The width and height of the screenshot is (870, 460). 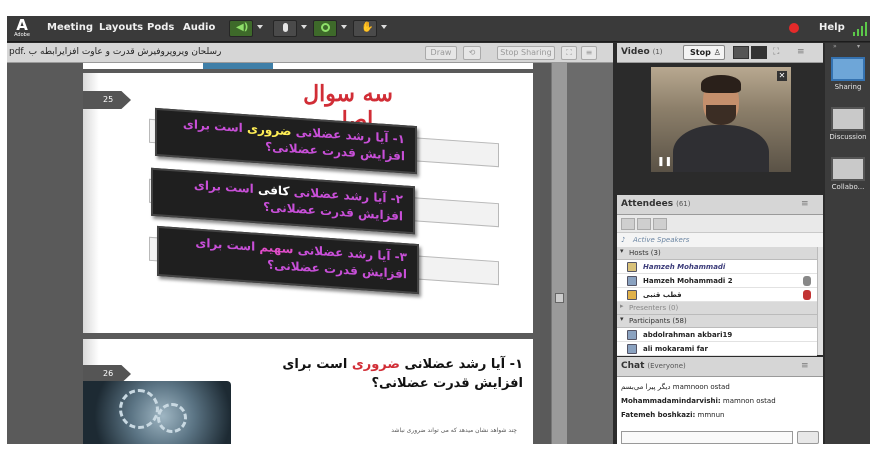 I want to click on participant-row: ali mokarami far, so click(x=717, y=349).